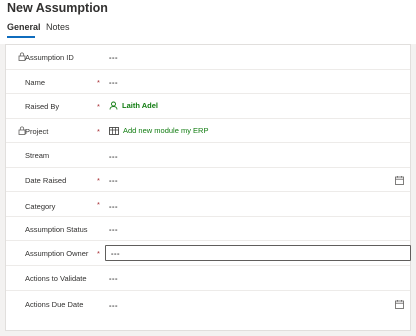 The height and width of the screenshot is (336, 416). Describe the element at coordinates (258, 253) in the screenshot. I see `assumption-owner-input: ---` at that location.